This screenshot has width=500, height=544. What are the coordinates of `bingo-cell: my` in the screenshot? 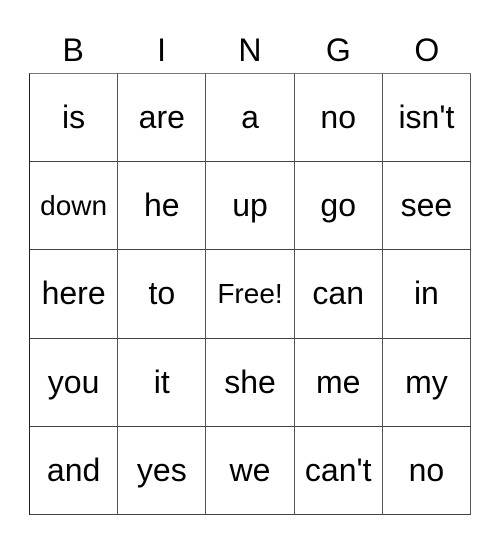 It's located at (426, 382).